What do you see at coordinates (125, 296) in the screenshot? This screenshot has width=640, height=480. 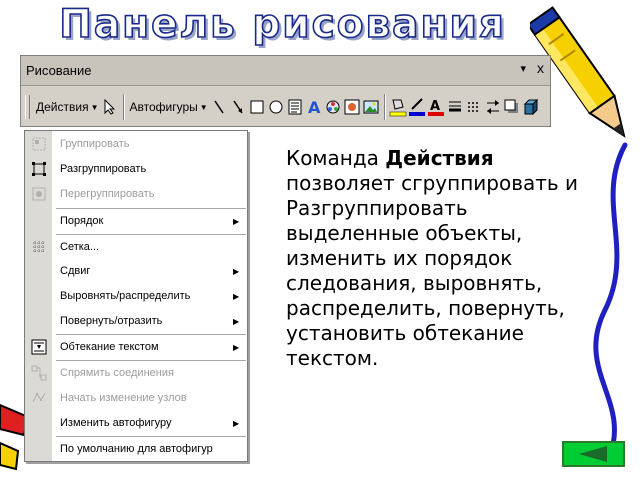 I see `menu-item-label: Выровнять/распределить` at bounding box center [125, 296].